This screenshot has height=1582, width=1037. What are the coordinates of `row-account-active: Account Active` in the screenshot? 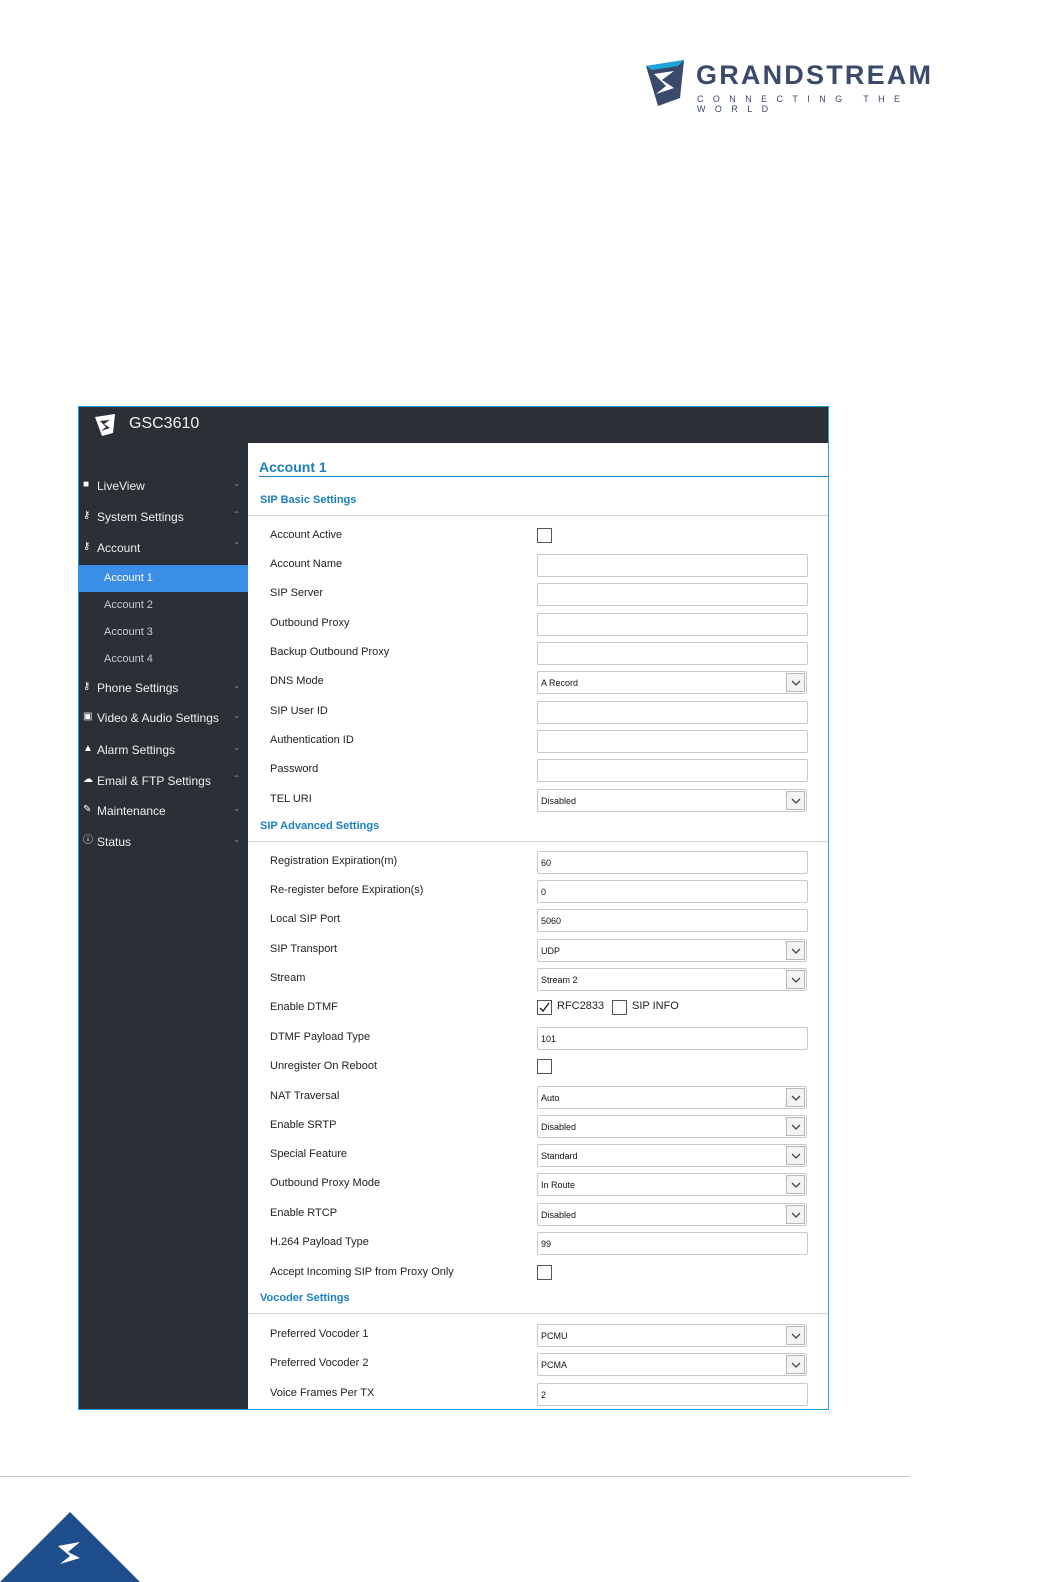 It's located at (538, 536).